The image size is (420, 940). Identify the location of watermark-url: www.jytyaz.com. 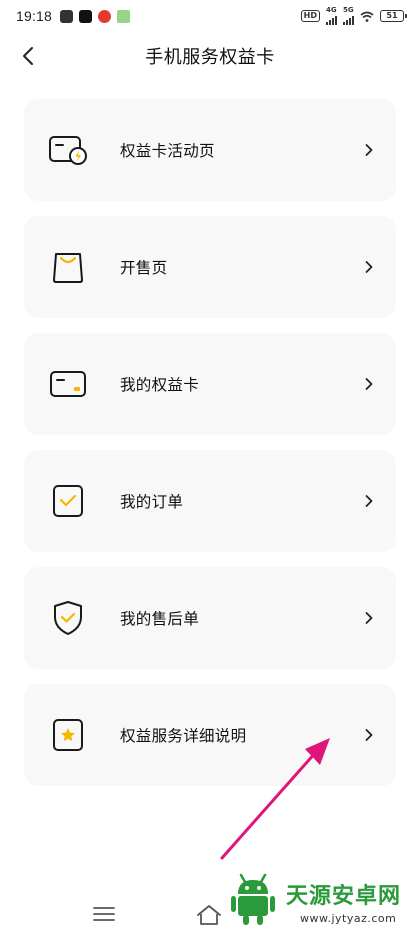
(348, 918).